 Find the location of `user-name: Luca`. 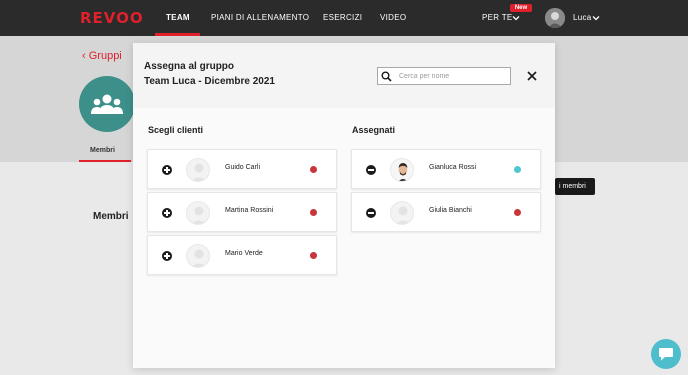

user-name: Luca is located at coordinates (582, 17).